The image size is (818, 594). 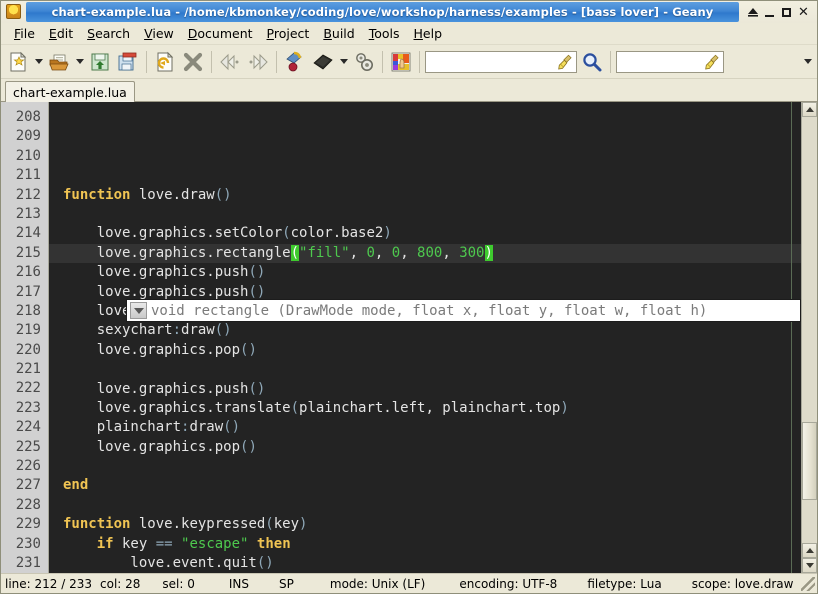 I want to click on open-folder-icon, so click(x=59, y=62).